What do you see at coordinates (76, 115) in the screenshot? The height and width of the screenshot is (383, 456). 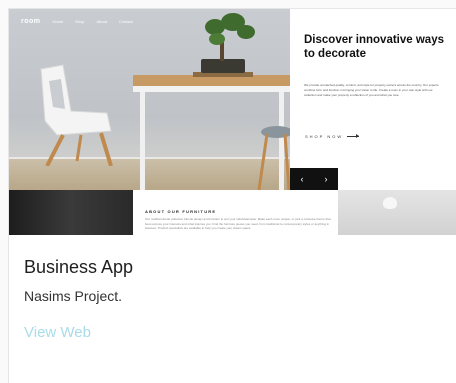 I see `white-chair-left` at bounding box center [76, 115].